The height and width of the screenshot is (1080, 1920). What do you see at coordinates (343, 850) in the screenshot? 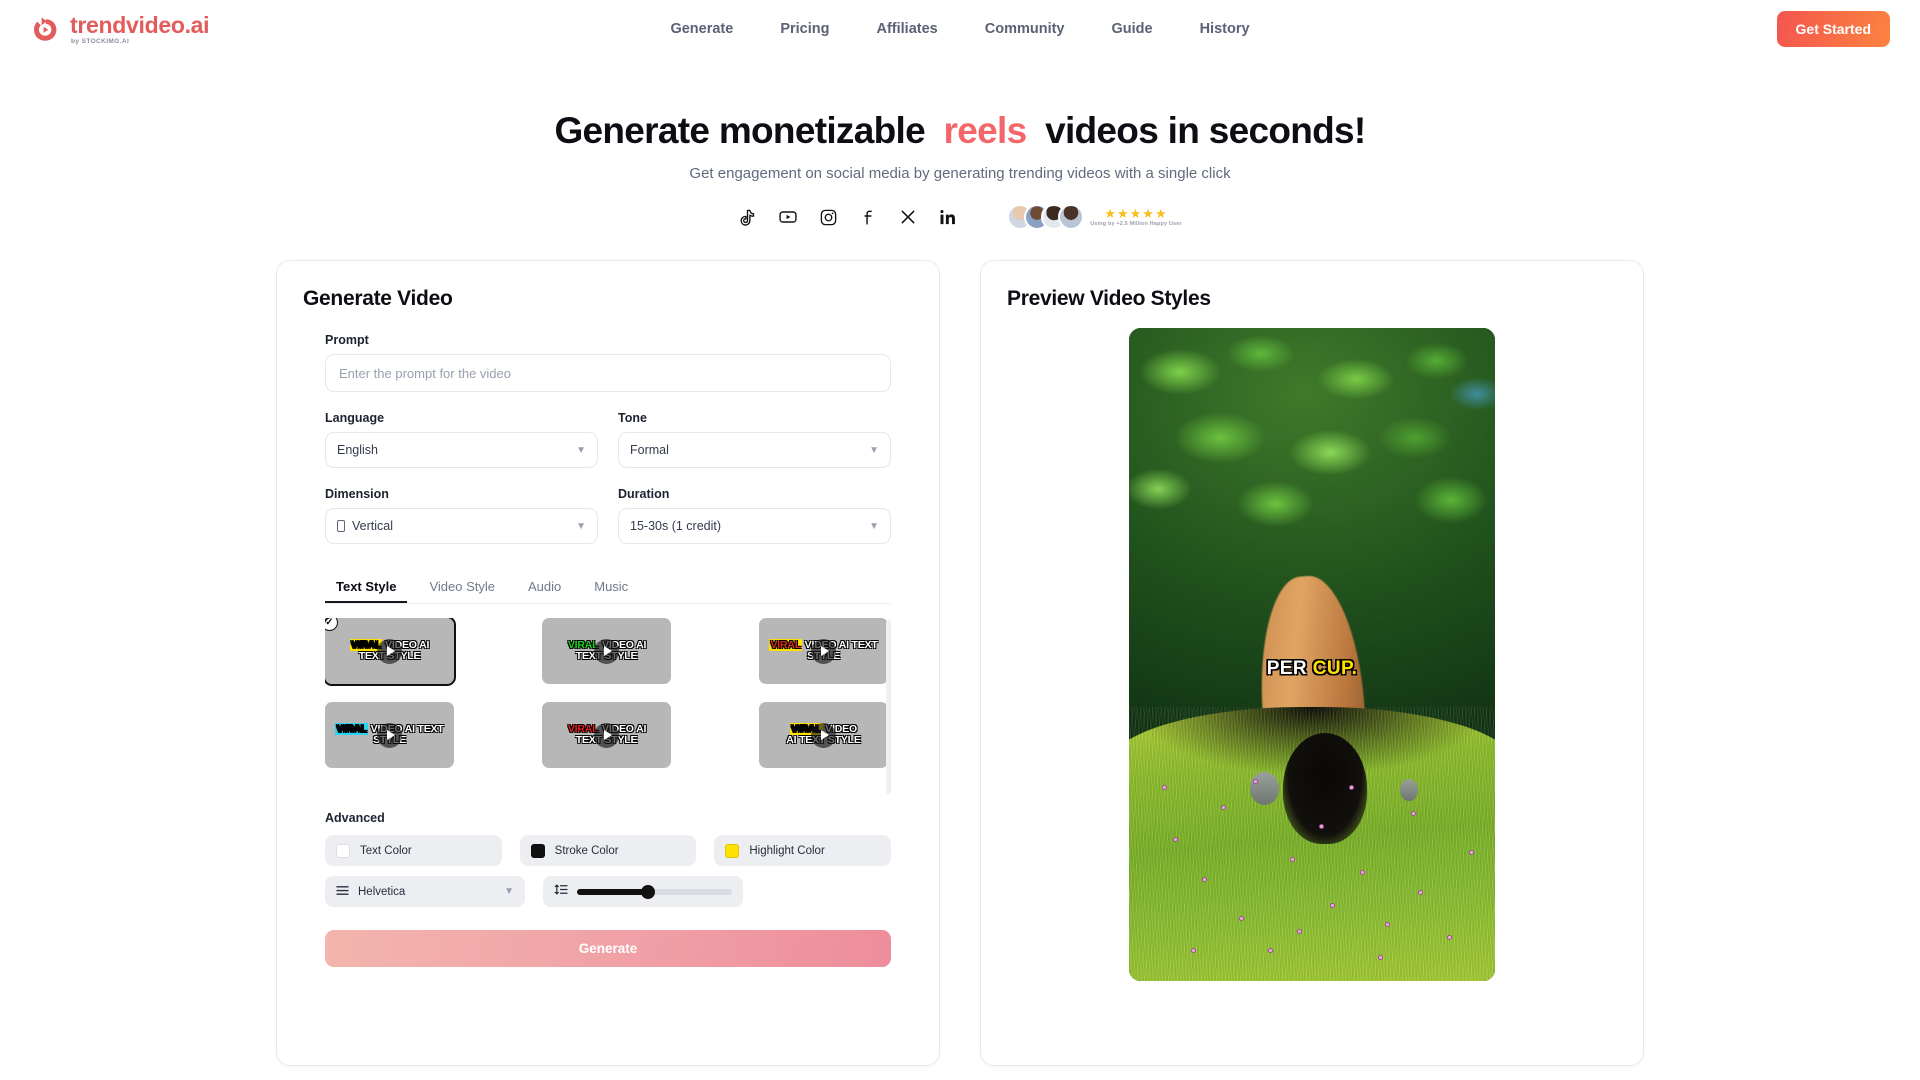
I see `text-color-swatch` at bounding box center [343, 850].